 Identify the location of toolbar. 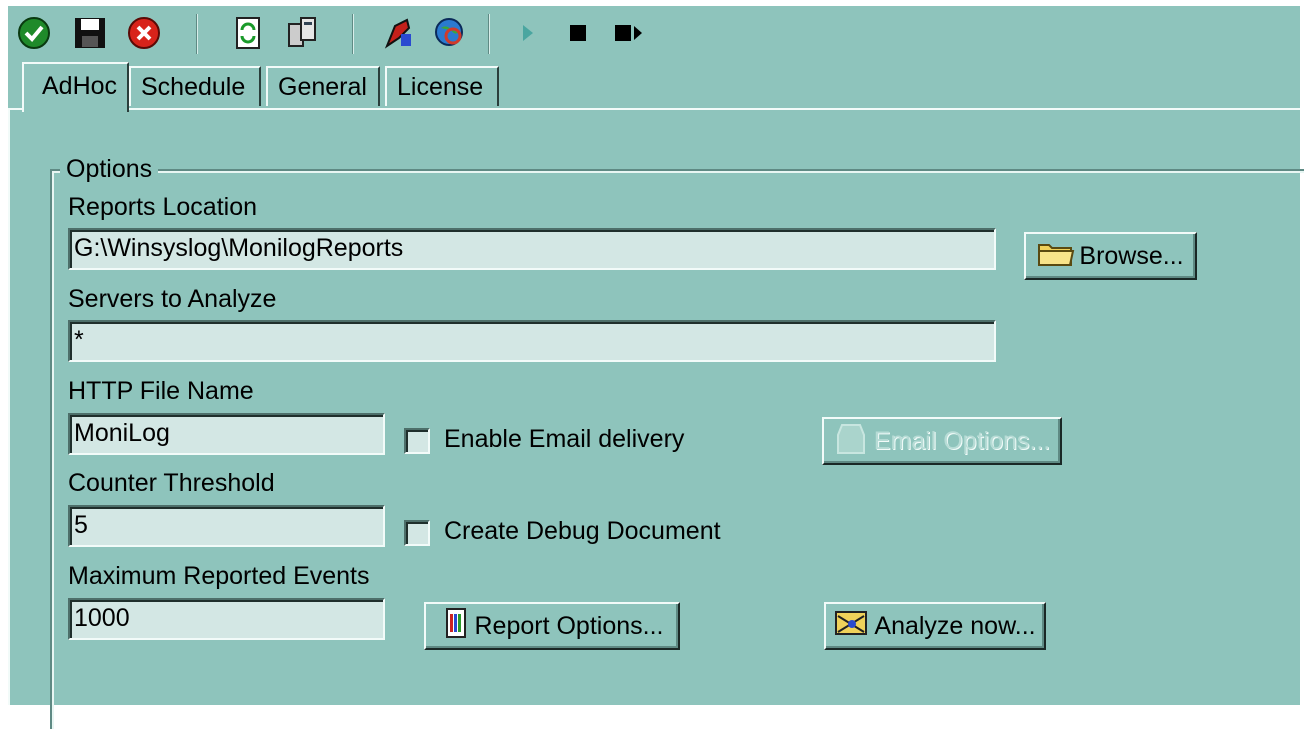
(654, 32).